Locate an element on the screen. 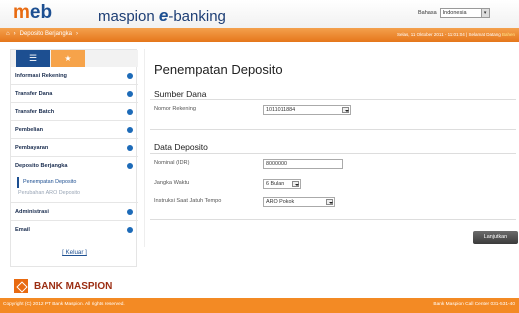 The height and width of the screenshot is (313, 519). next-button: Lanjutkan is located at coordinates (495, 237).